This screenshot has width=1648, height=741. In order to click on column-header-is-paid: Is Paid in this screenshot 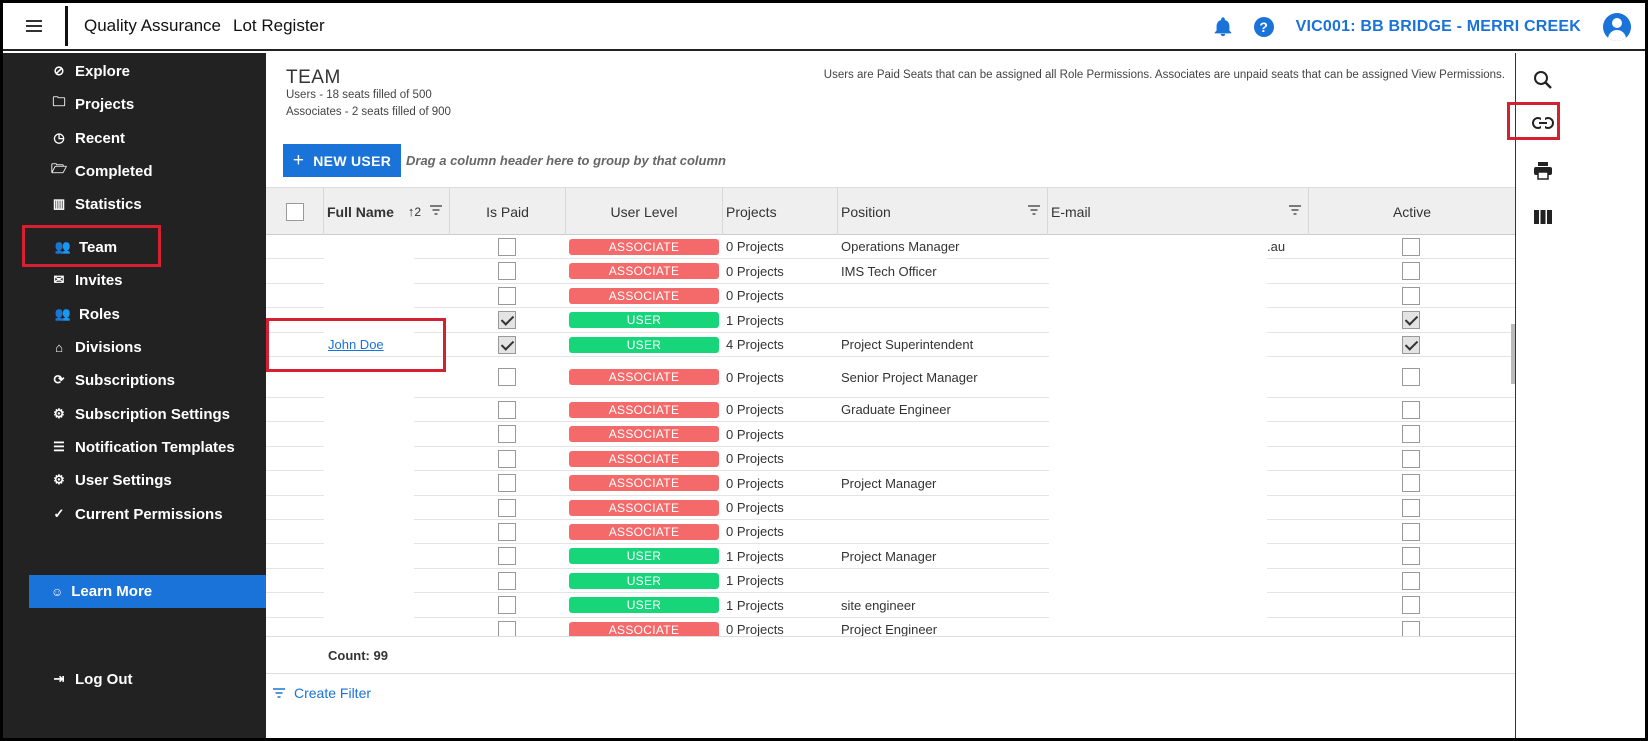, I will do `click(508, 211)`.